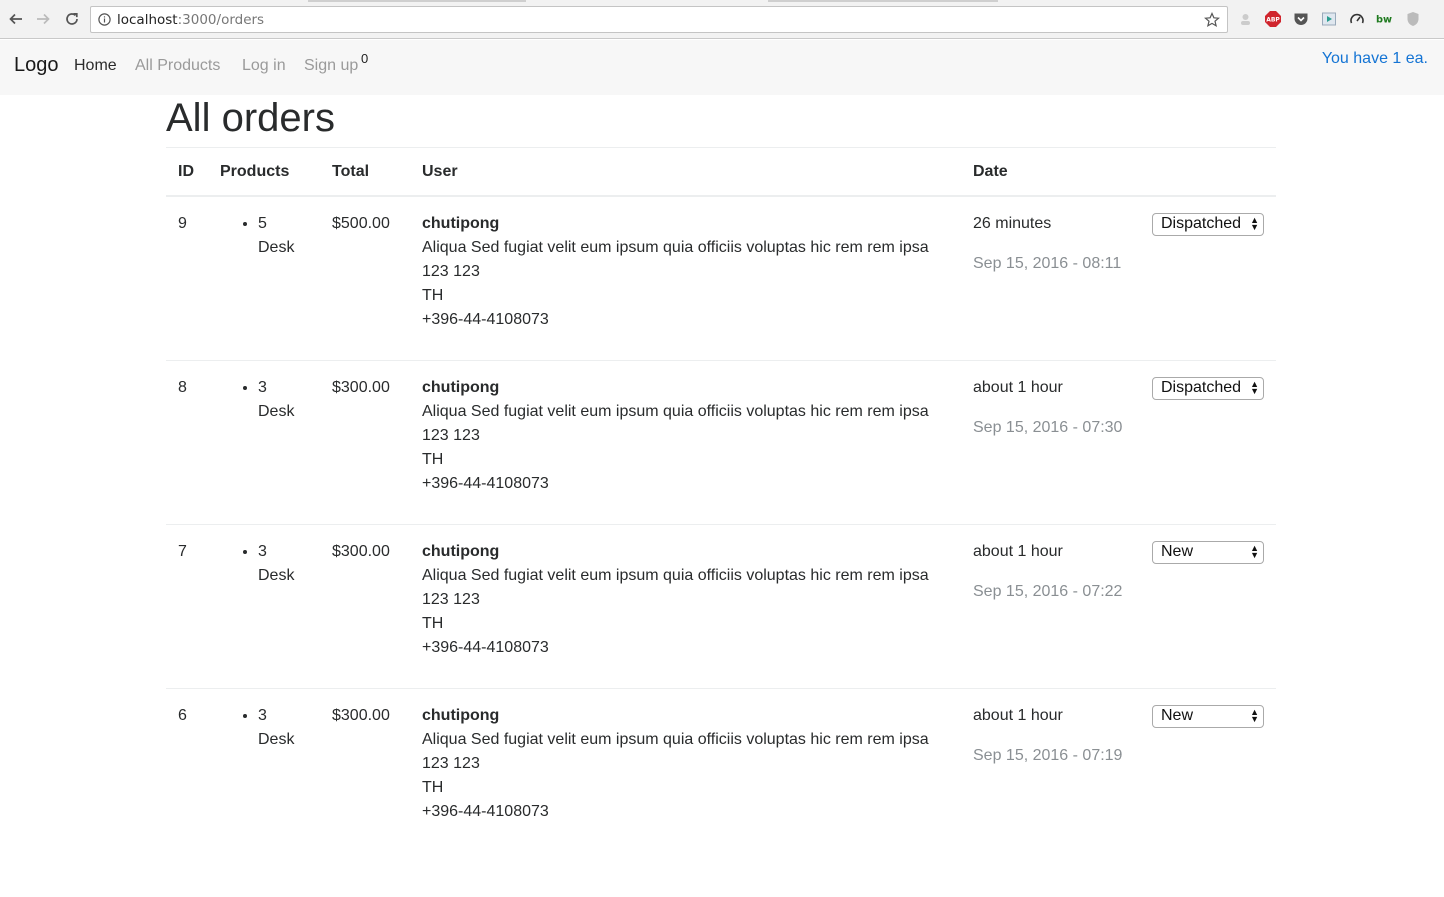  Describe the element at coordinates (147, 20) in the screenshot. I see `url-host: localhost` at that location.